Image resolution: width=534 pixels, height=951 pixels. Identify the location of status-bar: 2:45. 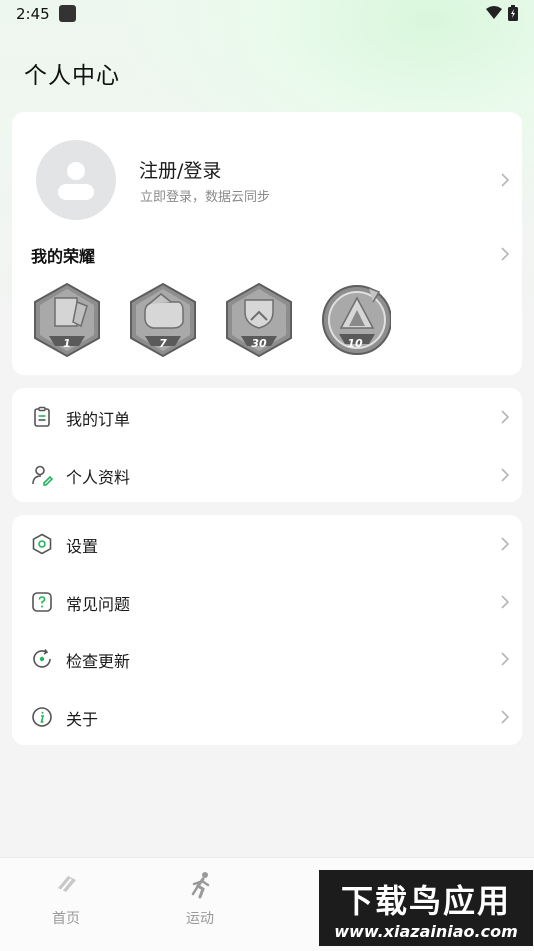
(267, 14).